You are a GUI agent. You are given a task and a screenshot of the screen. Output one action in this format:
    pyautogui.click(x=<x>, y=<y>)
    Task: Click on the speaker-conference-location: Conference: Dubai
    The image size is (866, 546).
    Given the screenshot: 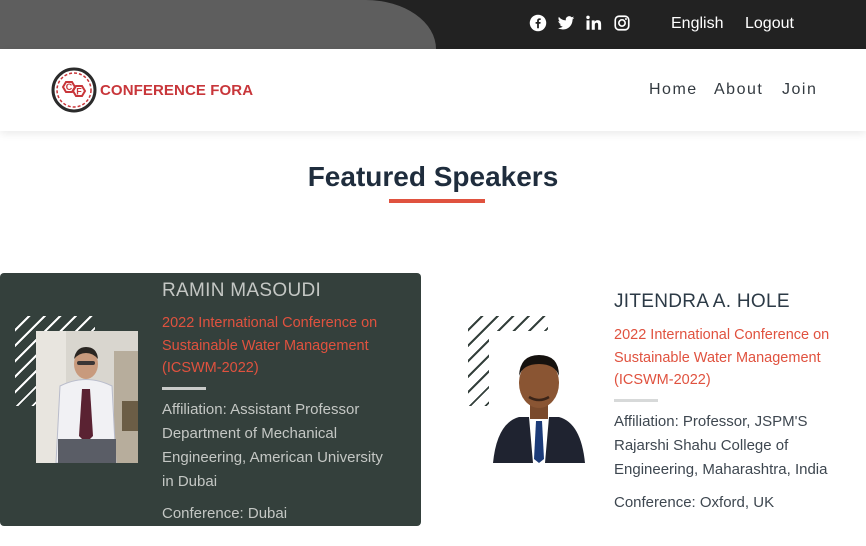 What is the action you would take?
    pyautogui.click(x=225, y=513)
    